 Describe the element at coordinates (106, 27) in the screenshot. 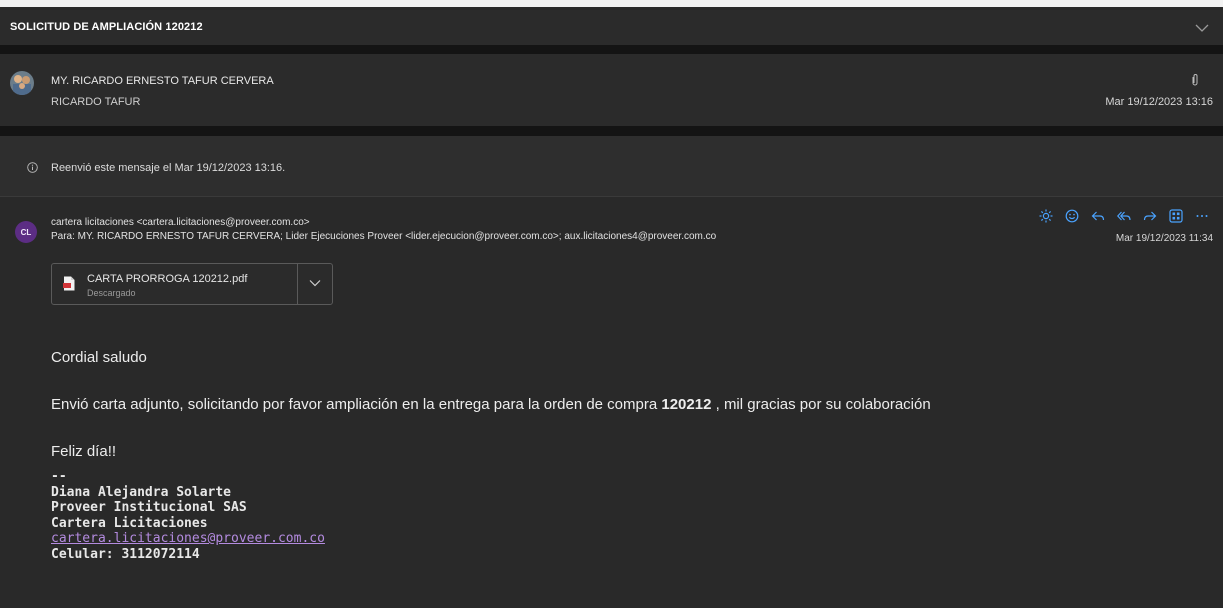

I see `email-subject: SOLICITUD DE AMPLIACIÓN 120212` at that location.